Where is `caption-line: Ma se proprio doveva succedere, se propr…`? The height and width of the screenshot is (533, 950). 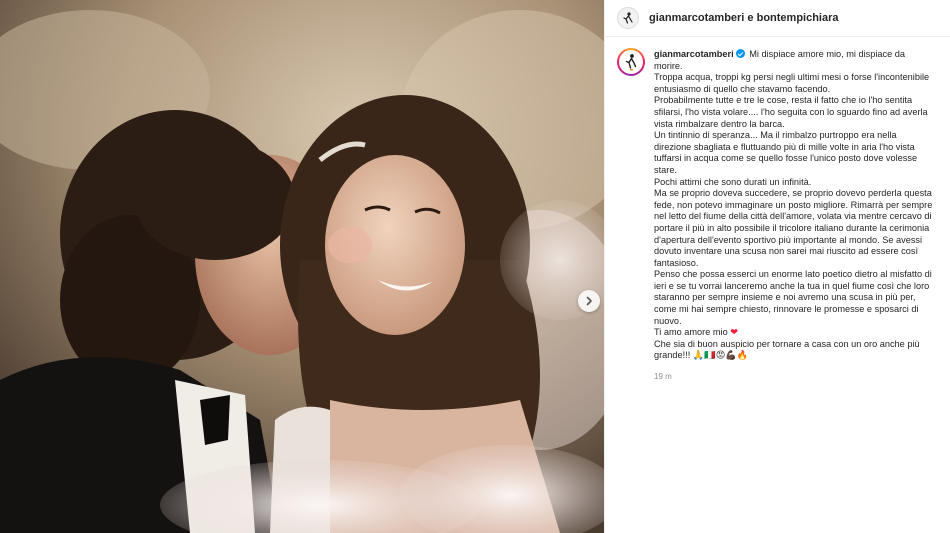
caption-line: Ma se proprio doveva succedere, se propr… is located at coordinates (793, 228).